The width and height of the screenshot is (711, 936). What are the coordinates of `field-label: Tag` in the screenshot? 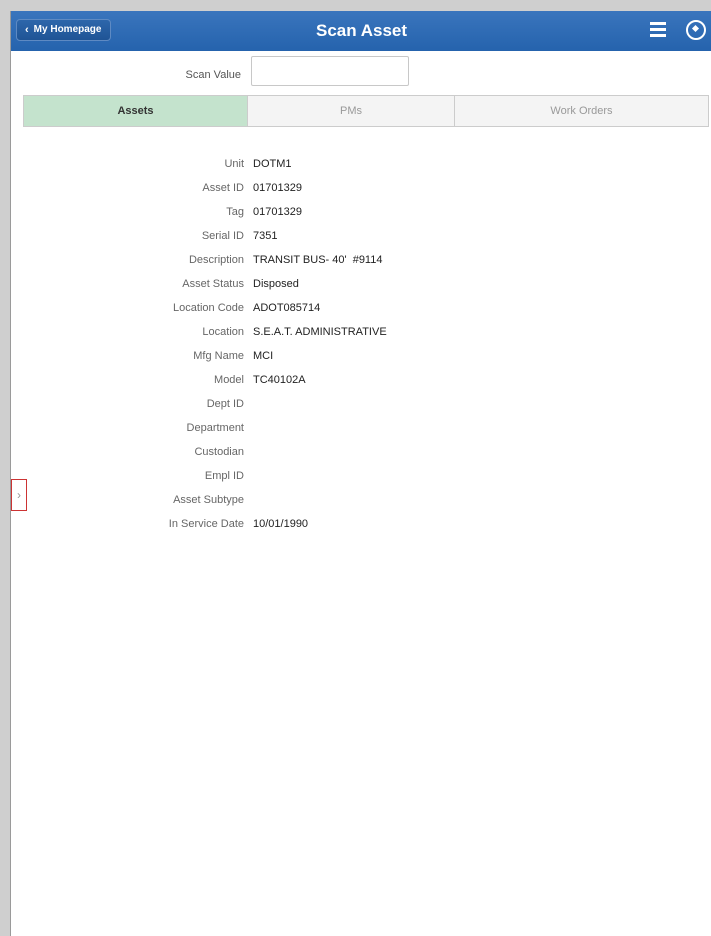 It's located at (235, 212).